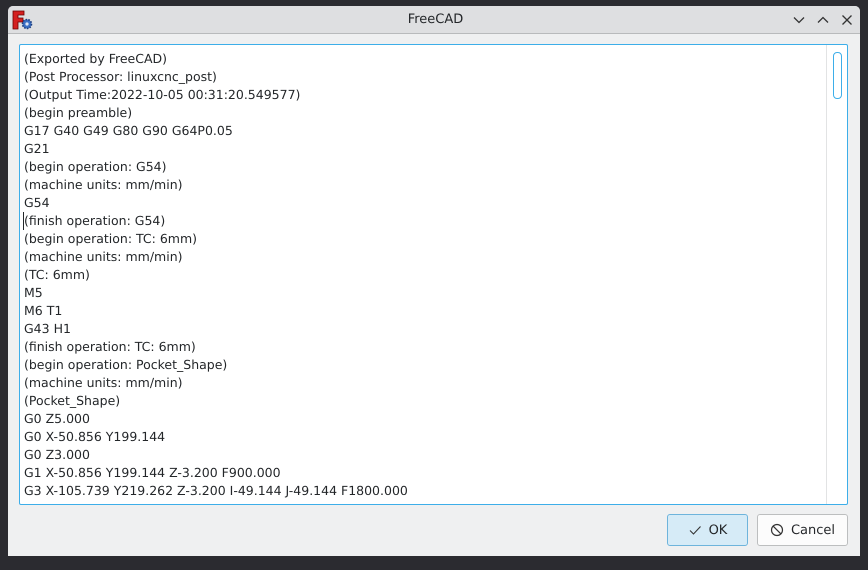  Describe the element at coordinates (95, 437) in the screenshot. I see `code-line: G0 X-50.856 Y199.144` at that location.